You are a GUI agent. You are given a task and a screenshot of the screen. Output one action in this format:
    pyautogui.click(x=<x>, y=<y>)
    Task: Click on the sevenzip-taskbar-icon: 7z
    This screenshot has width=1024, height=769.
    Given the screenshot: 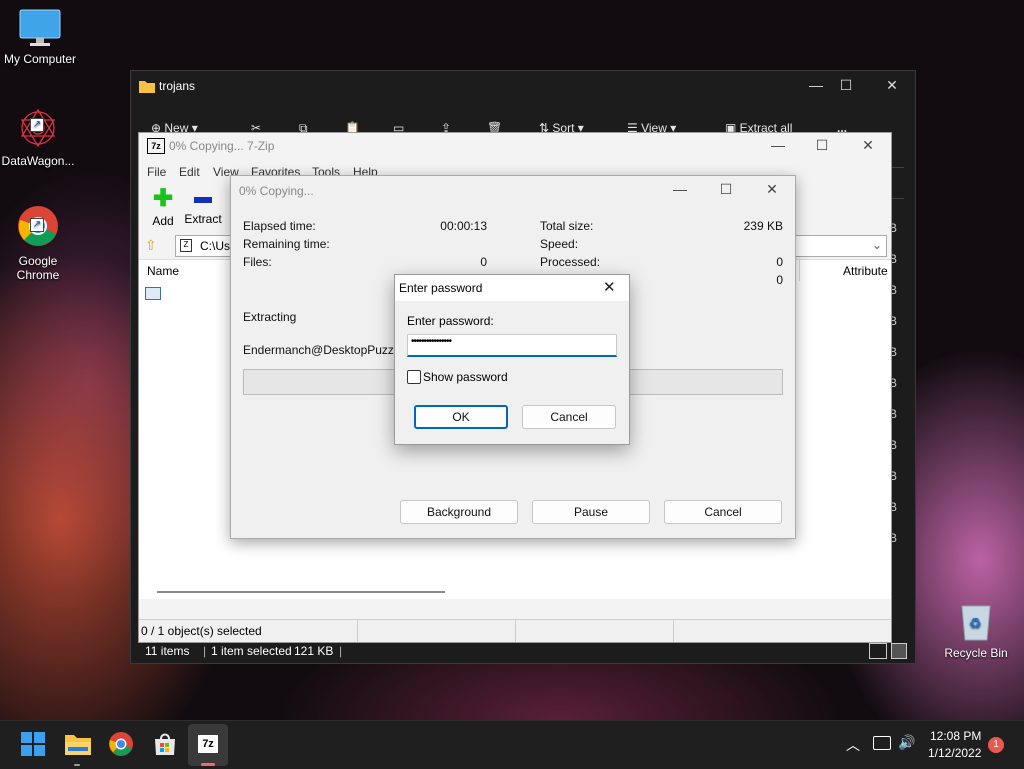 What is the action you would take?
    pyautogui.click(x=208, y=744)
    